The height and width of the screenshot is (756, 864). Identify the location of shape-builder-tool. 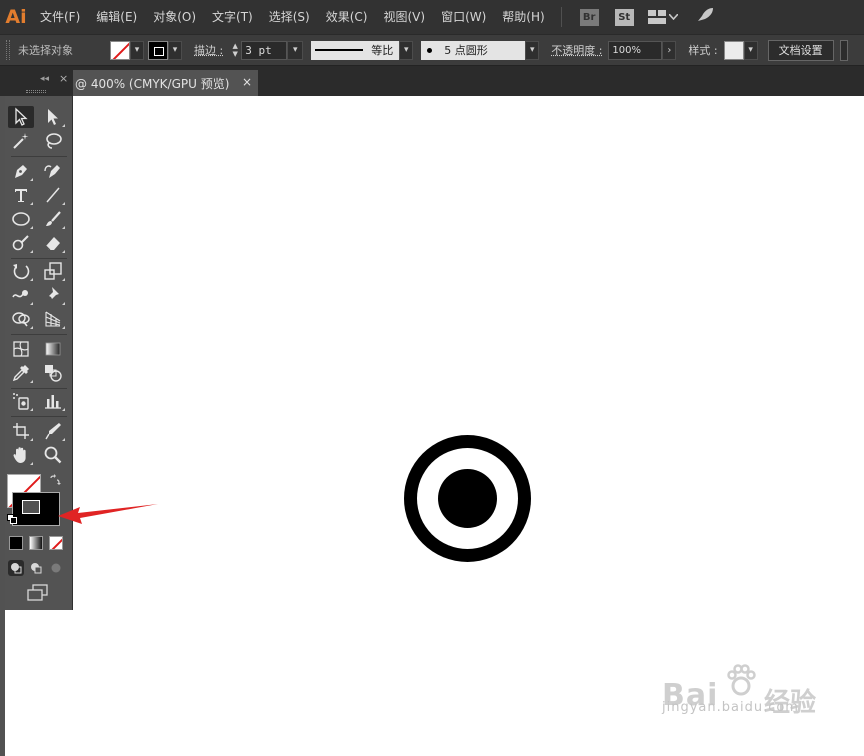
(21, 319).